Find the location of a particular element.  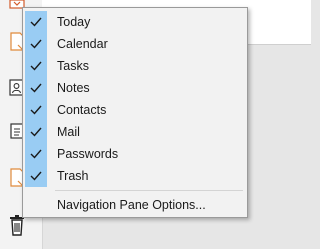

menu-item-label: Mail is located at coordinates (68, 132).